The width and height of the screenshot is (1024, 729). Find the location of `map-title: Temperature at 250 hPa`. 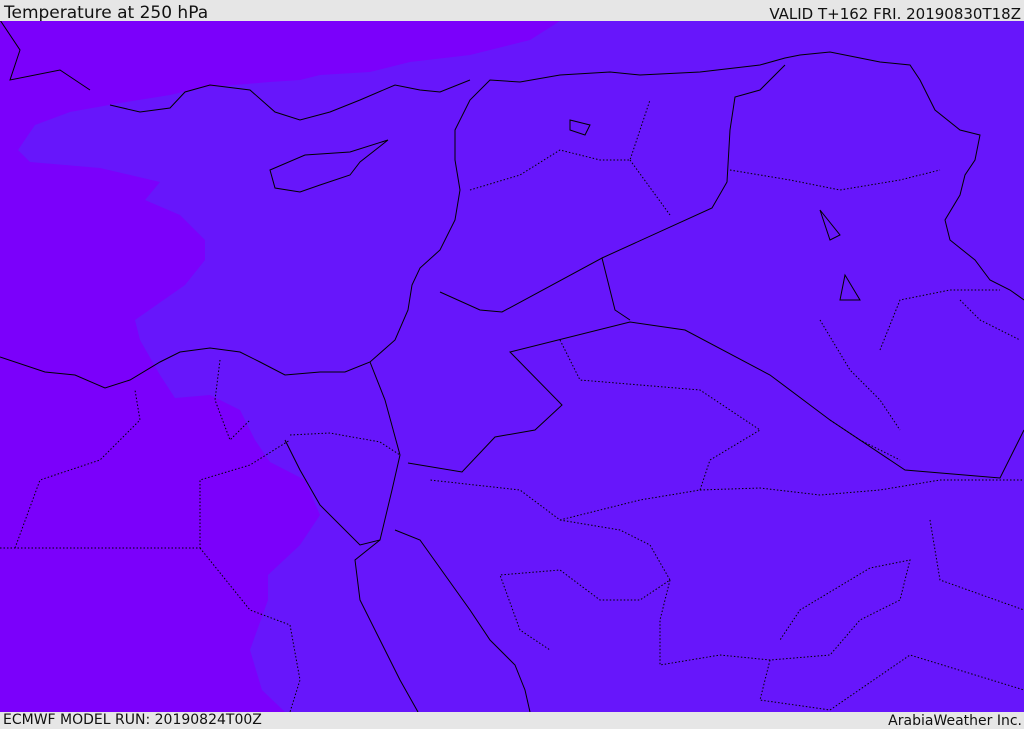

map-title: Temperature at 250 hPa is located at coordinates (106, 13).